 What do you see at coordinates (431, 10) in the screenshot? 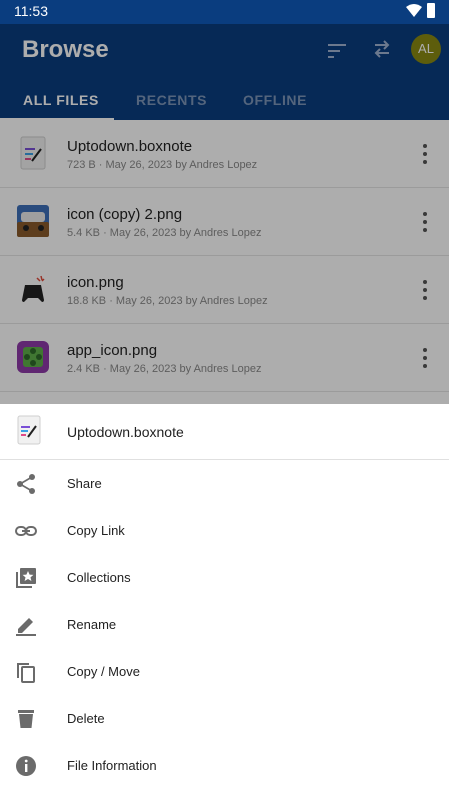
I see `battery-icon` at bounding box center [431, 10].